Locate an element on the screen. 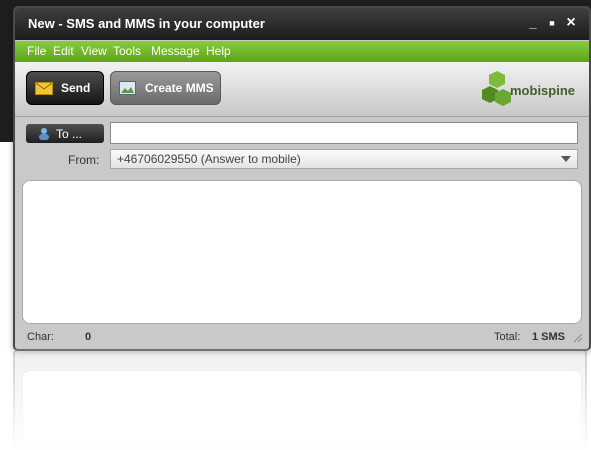 This screenshot has width=591, height=450. menu-file: File is located at coordinates (36, 51).